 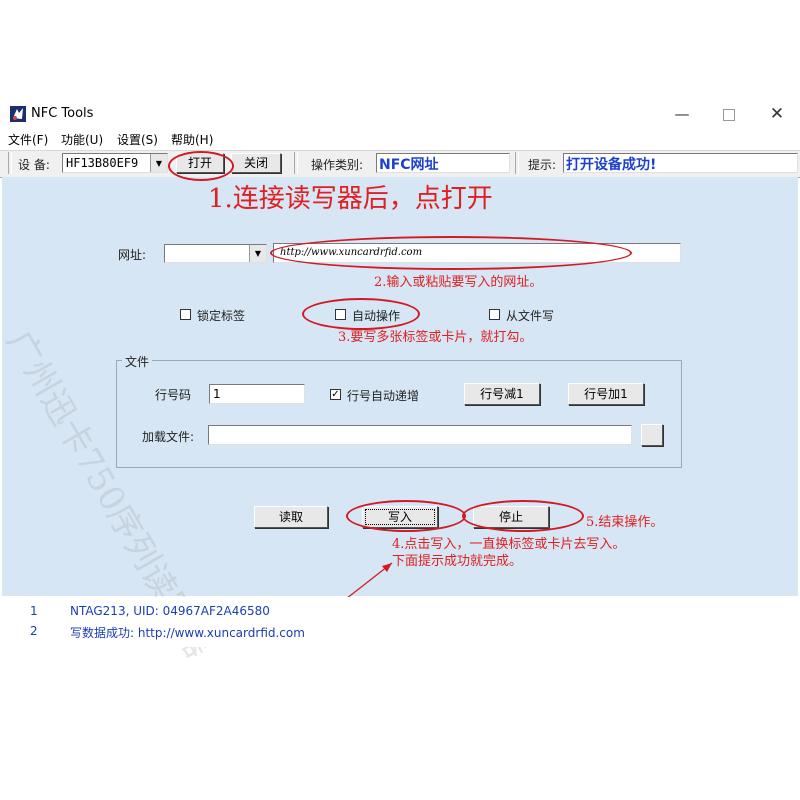 What do you see at coordinates (361, 314) in the screenshot?
I see `highlight-auto-oval` at bounding box center [361, 314].